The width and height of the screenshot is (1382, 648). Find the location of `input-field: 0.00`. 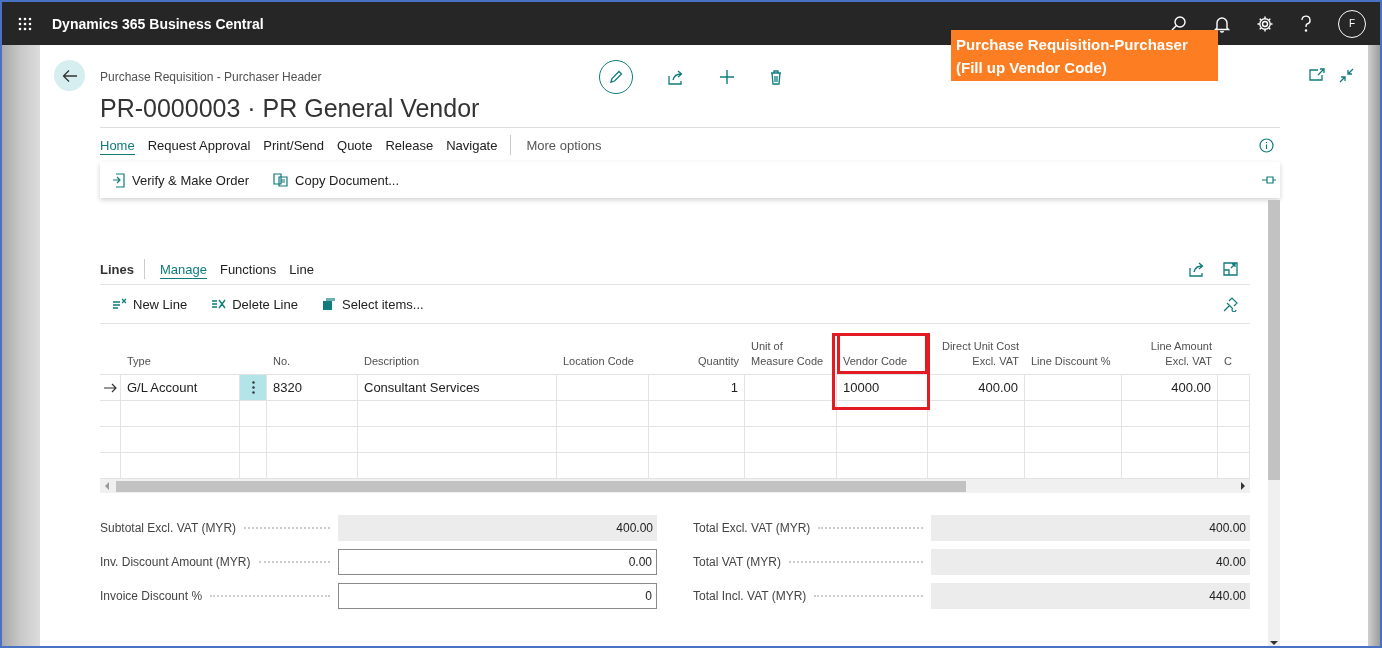

input-field: 0.00 is located at coordinates (497, 562).